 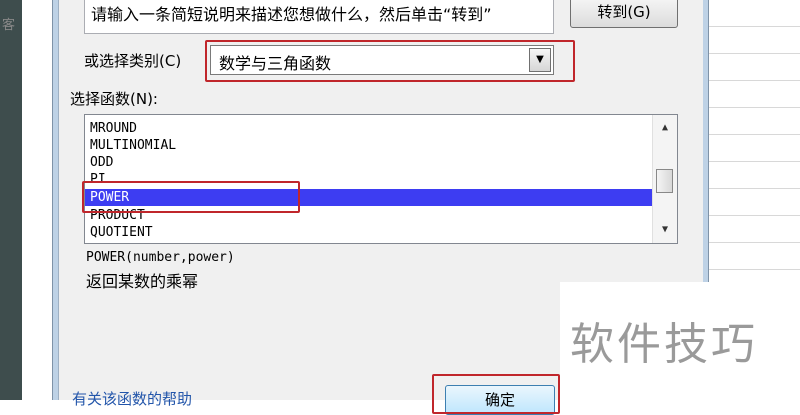 I want to click on function-description: 返回某数的乘幂, so click(x=142, y=281).